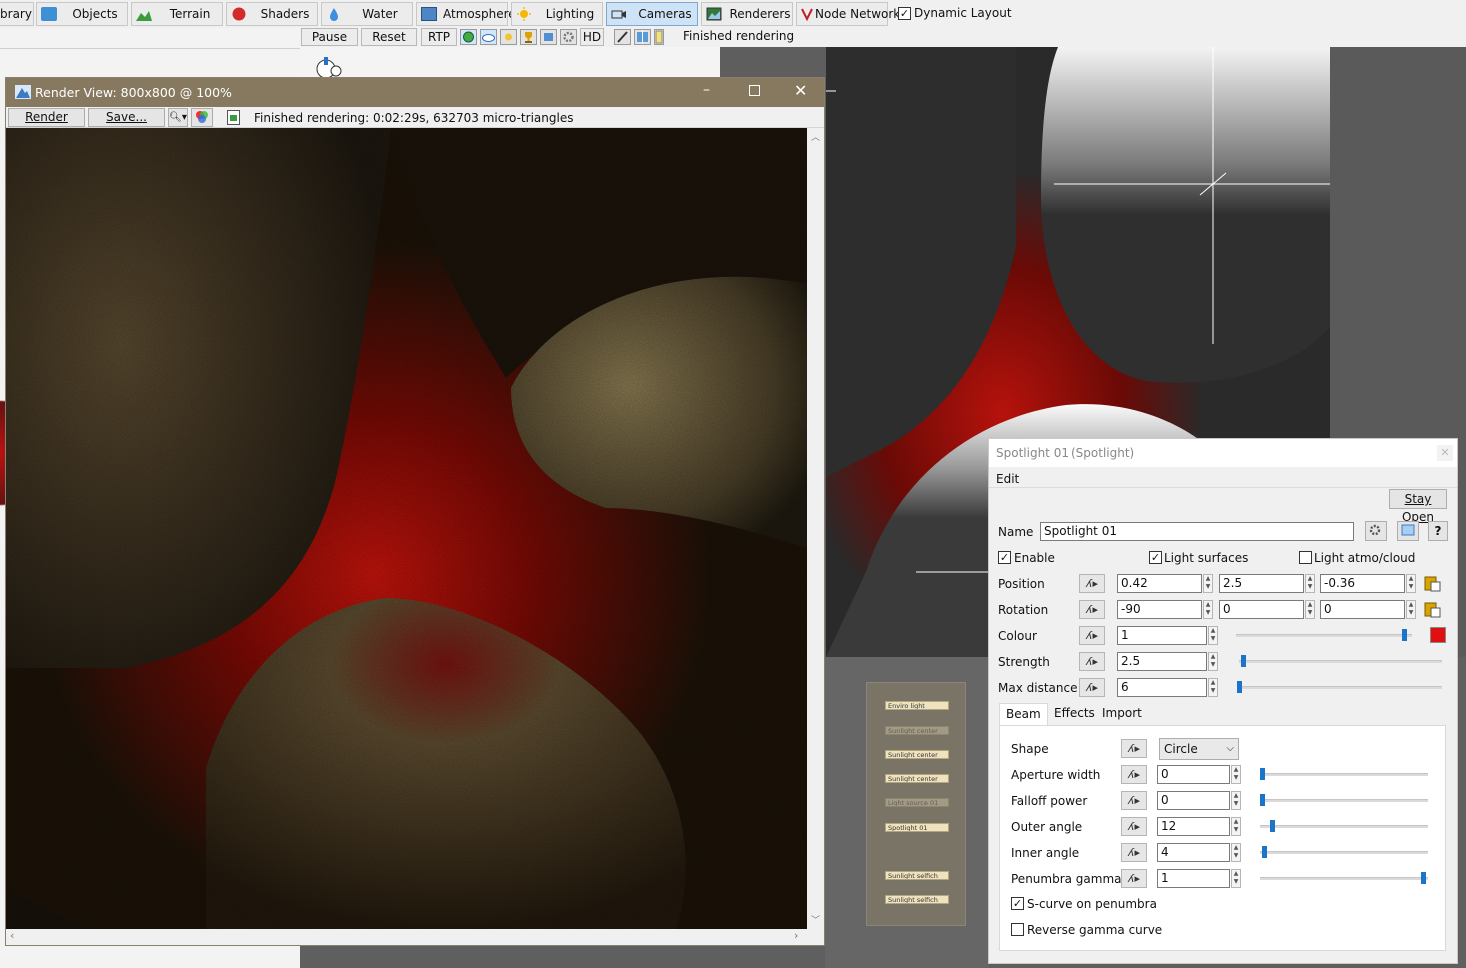  What do you see at coordinates (815, 528) in the screenshot?
I see `vertical-scrollbar: ︿ ﹀` at bounding box center [815, 528].